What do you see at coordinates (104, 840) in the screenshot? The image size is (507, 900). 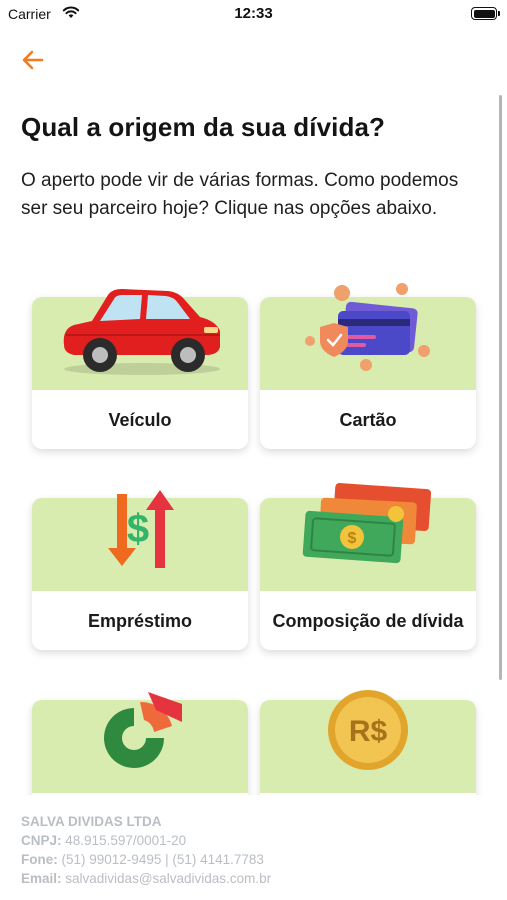 I see `footer-cnpj: CNPJ: 48.915.597/0001-20` at bounding box center [104, 840].